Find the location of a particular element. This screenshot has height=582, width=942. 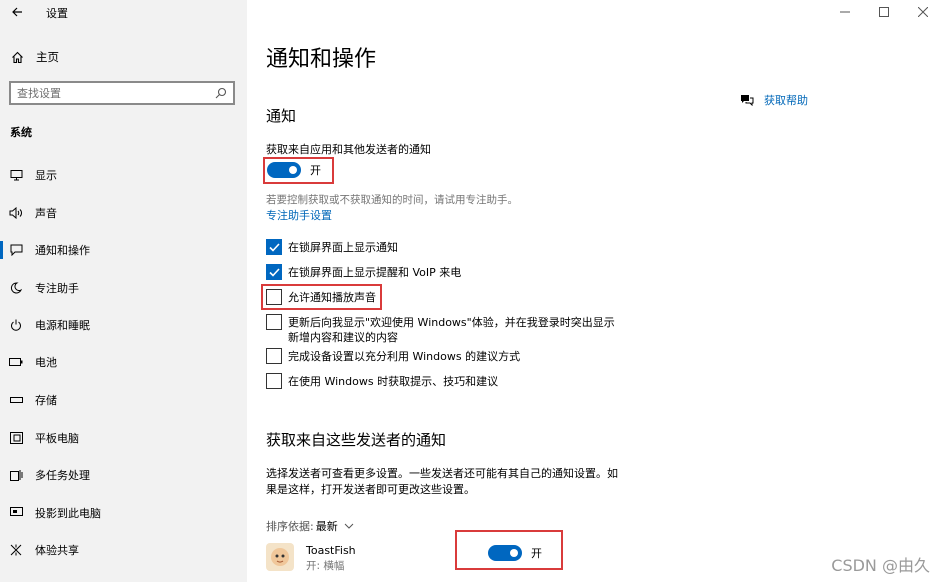

home-label: 主页 is located at coordinates (47, 57).